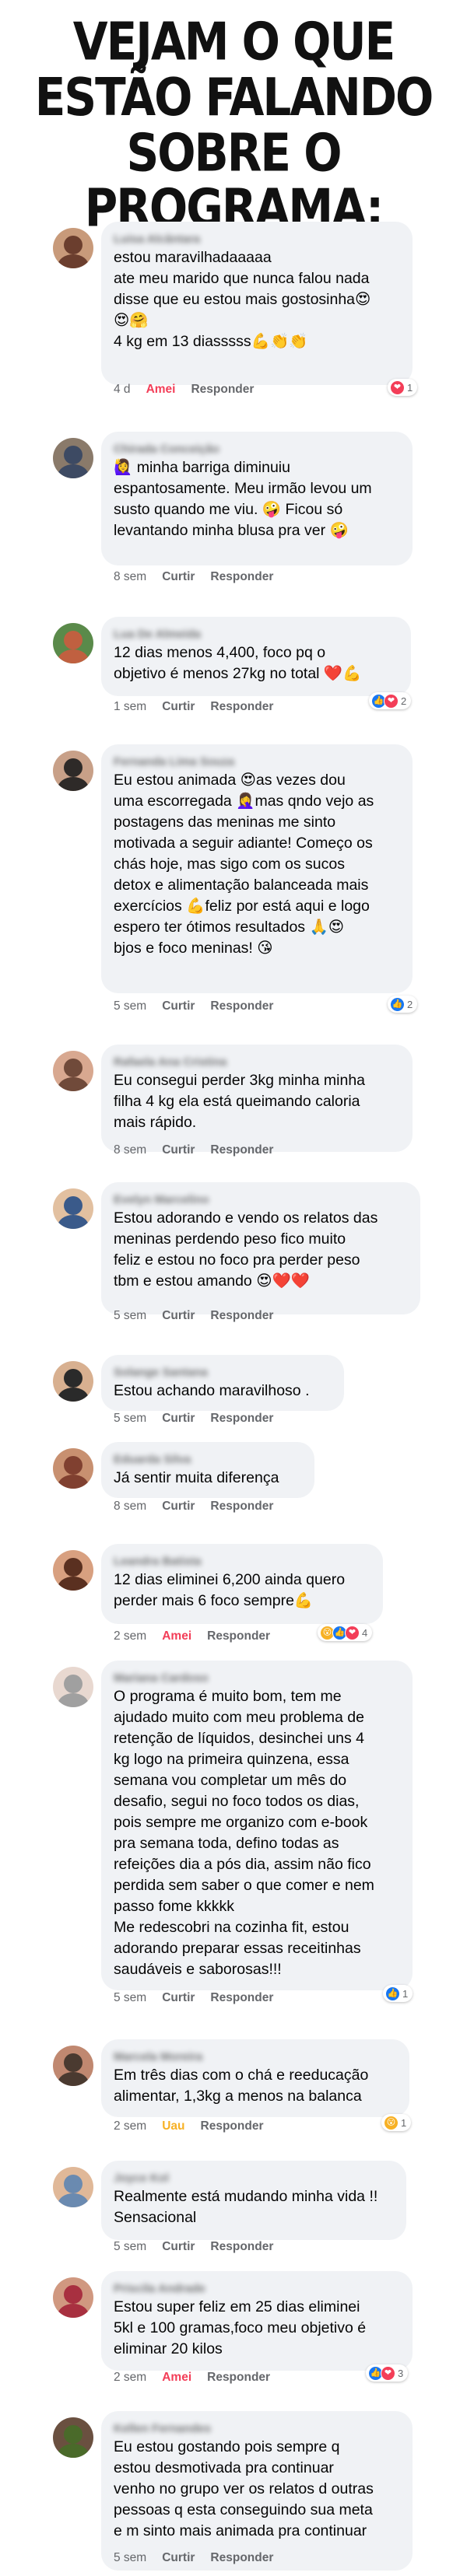 The height and width of the screenshot is (2576, 467). What do you see at coordinates (257, 1062) in the screenshot?
I see `commenter-name: Rafaela Ana Cristina` at bounding box center [257, 1062].